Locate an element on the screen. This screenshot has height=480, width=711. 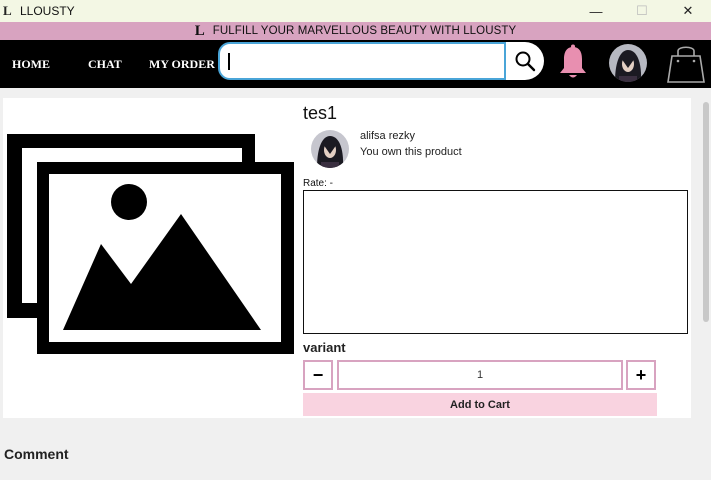
comment-heading: Comment is located at coordinates (36, 454).